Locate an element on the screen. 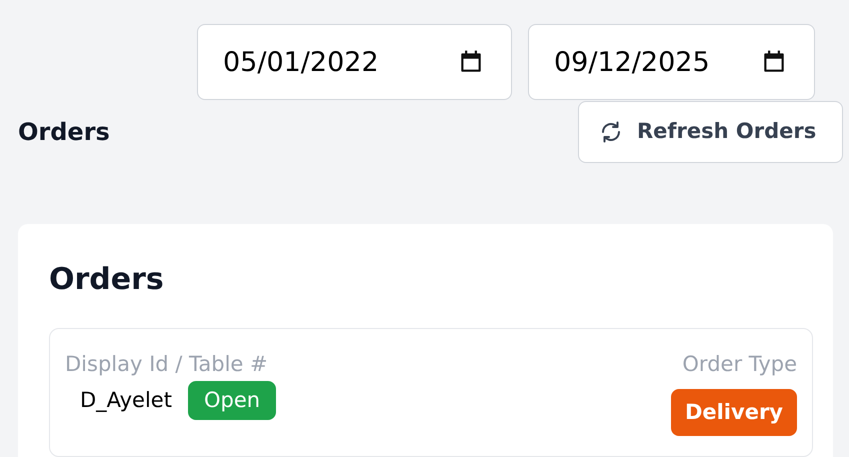  order-type-badge: Delivery is located at coordinates (733, 412).